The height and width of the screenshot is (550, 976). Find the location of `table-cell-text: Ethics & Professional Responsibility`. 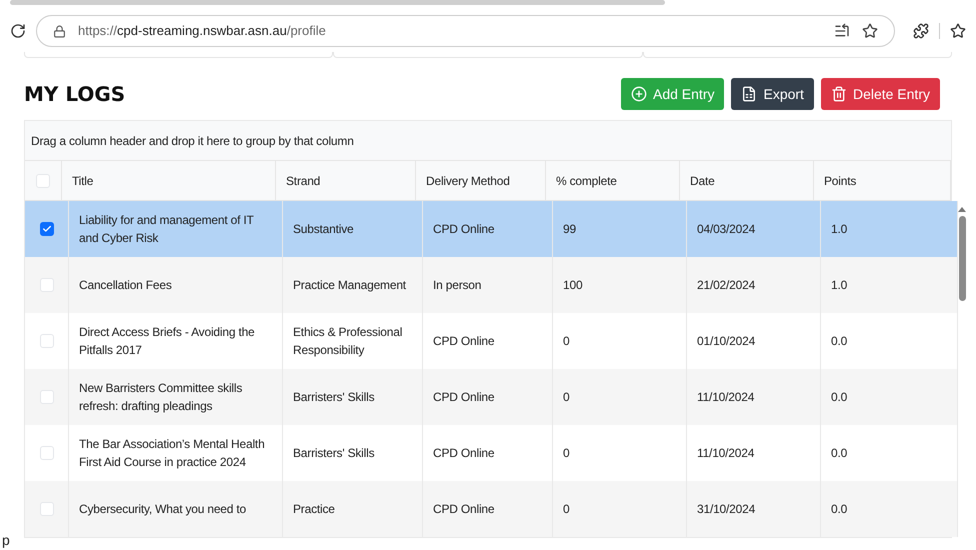

table-cell-text: Ethics & Professional Responsibility is located at coordinates (348, 341).